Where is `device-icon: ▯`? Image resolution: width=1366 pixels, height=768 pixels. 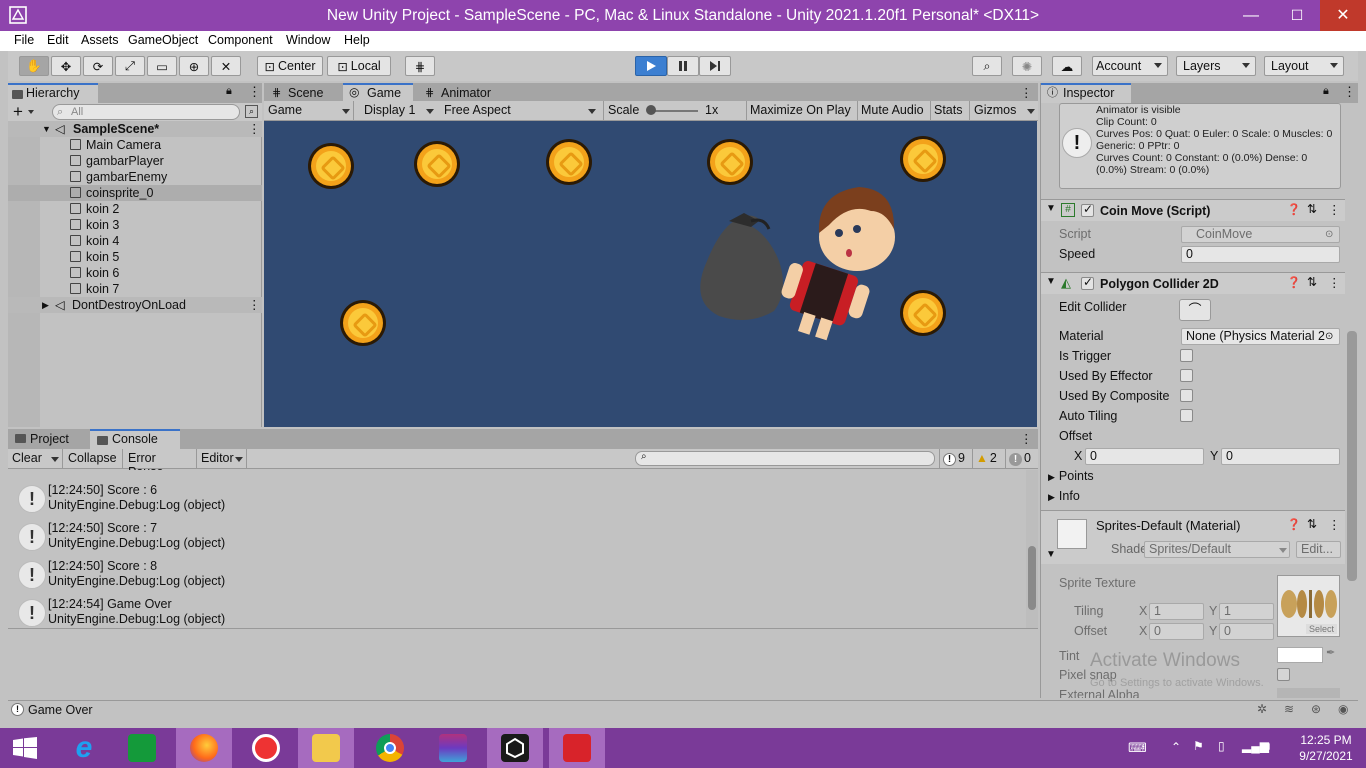
device-icon: ▯ is located at coordinates (1221, 746).